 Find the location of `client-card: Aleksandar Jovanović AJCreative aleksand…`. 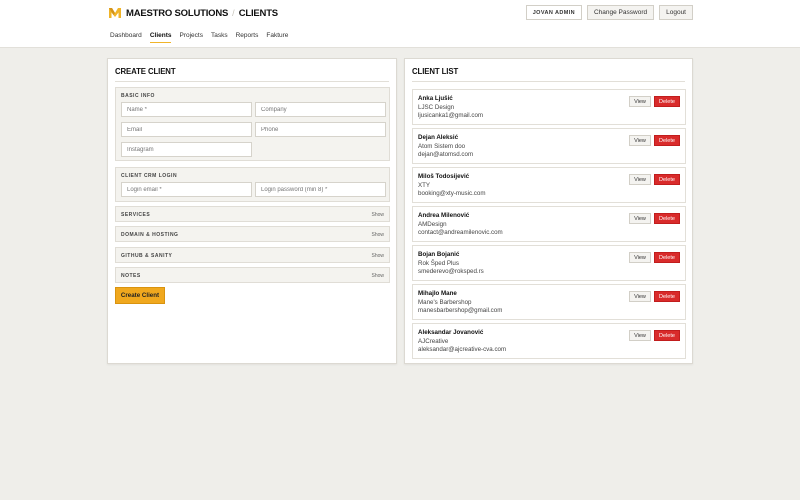

client-card: Aleksandar Jovanović AJCreative aleksand… is located at coordinates (549, 341).